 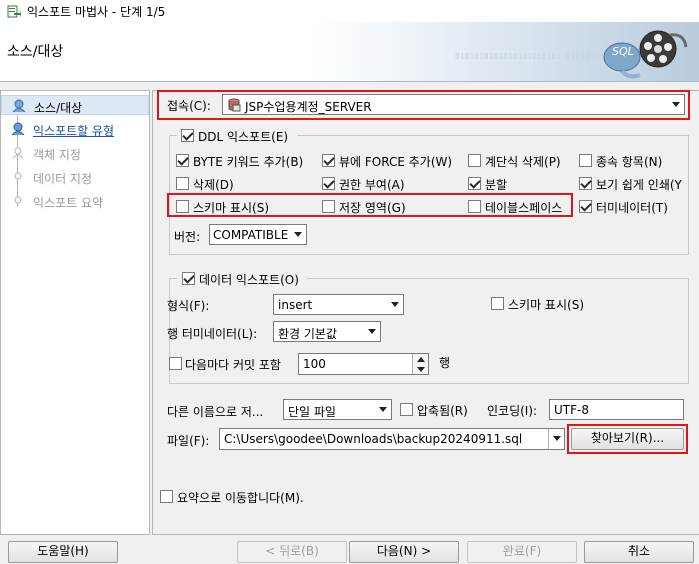 What do you see at coordinates (295, 305) in the screenshot?
I see `format-value: insert` at bounding box center [295, 305].